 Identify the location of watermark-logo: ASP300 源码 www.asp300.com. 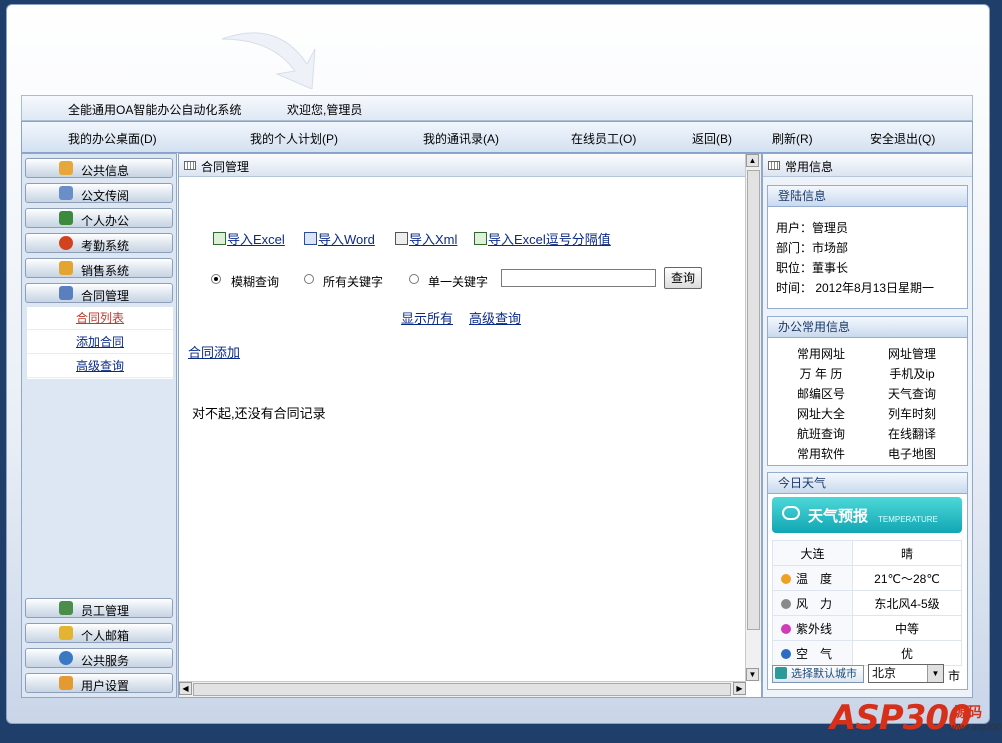
(916, 718).